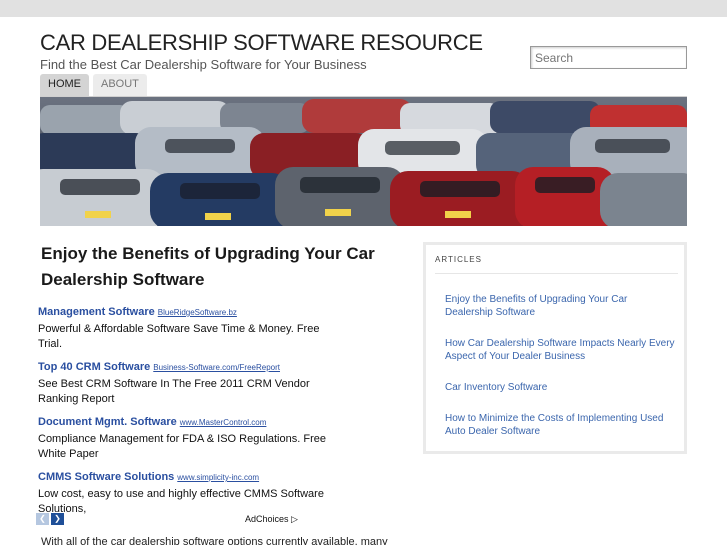 The height and width of the screenshot is (545, 727). I want to click on ad-url: BlueRidgeSoftware.bz, so click(197, 312).